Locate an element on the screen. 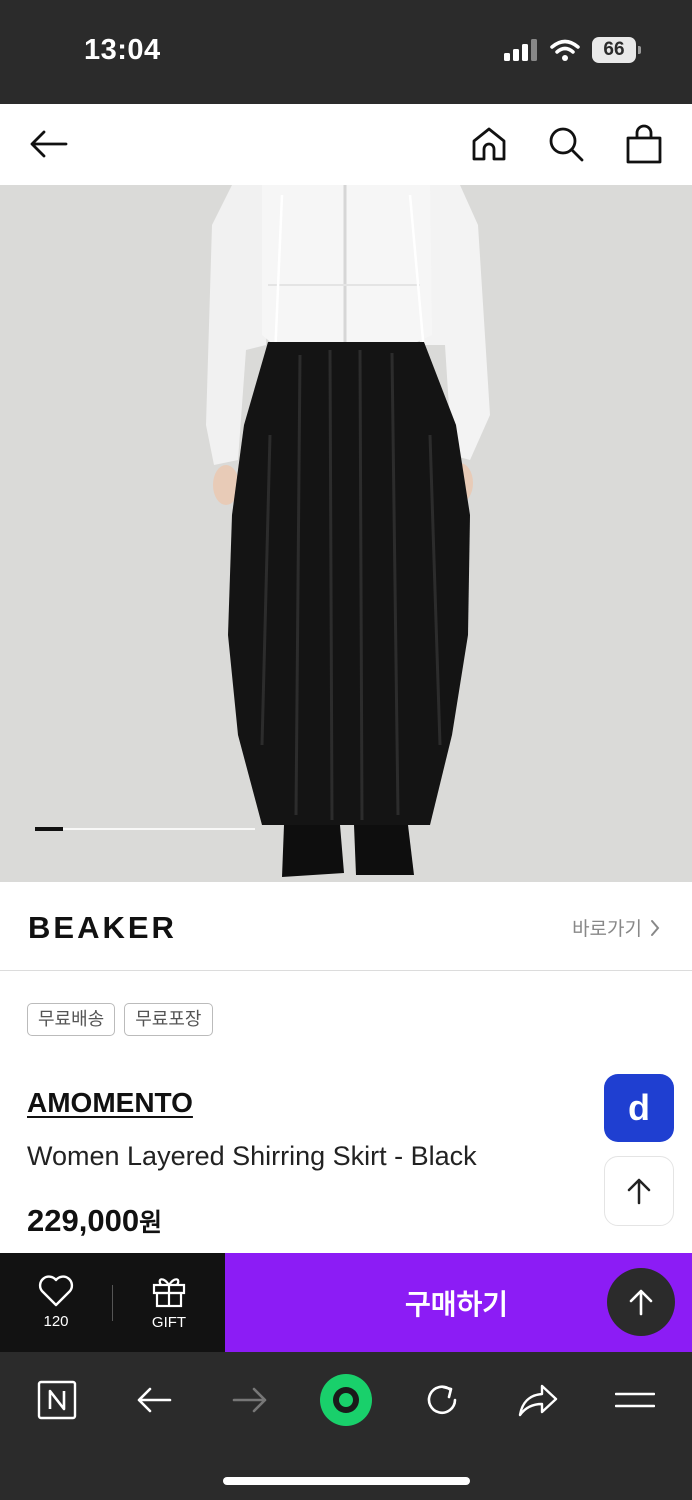  green-dot-icon is located at coordinates (346, 1400).